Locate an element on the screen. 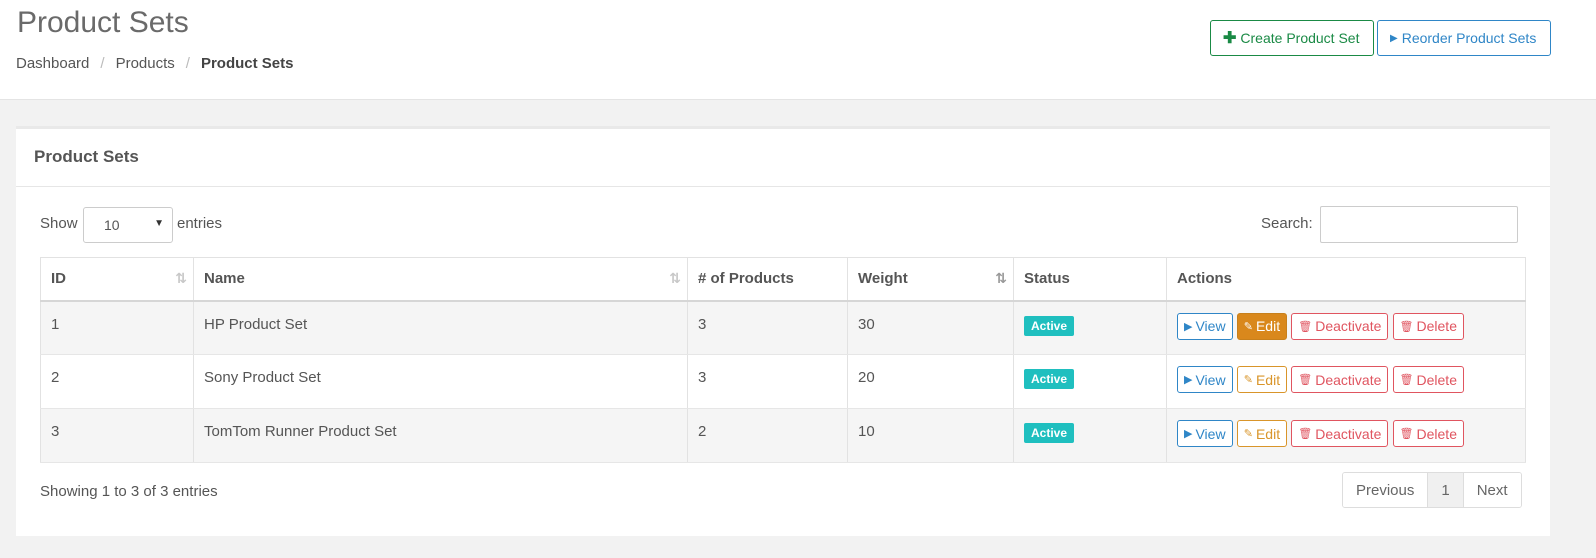  cell-name: Sony Product Set is located at coordinates (440, 381).